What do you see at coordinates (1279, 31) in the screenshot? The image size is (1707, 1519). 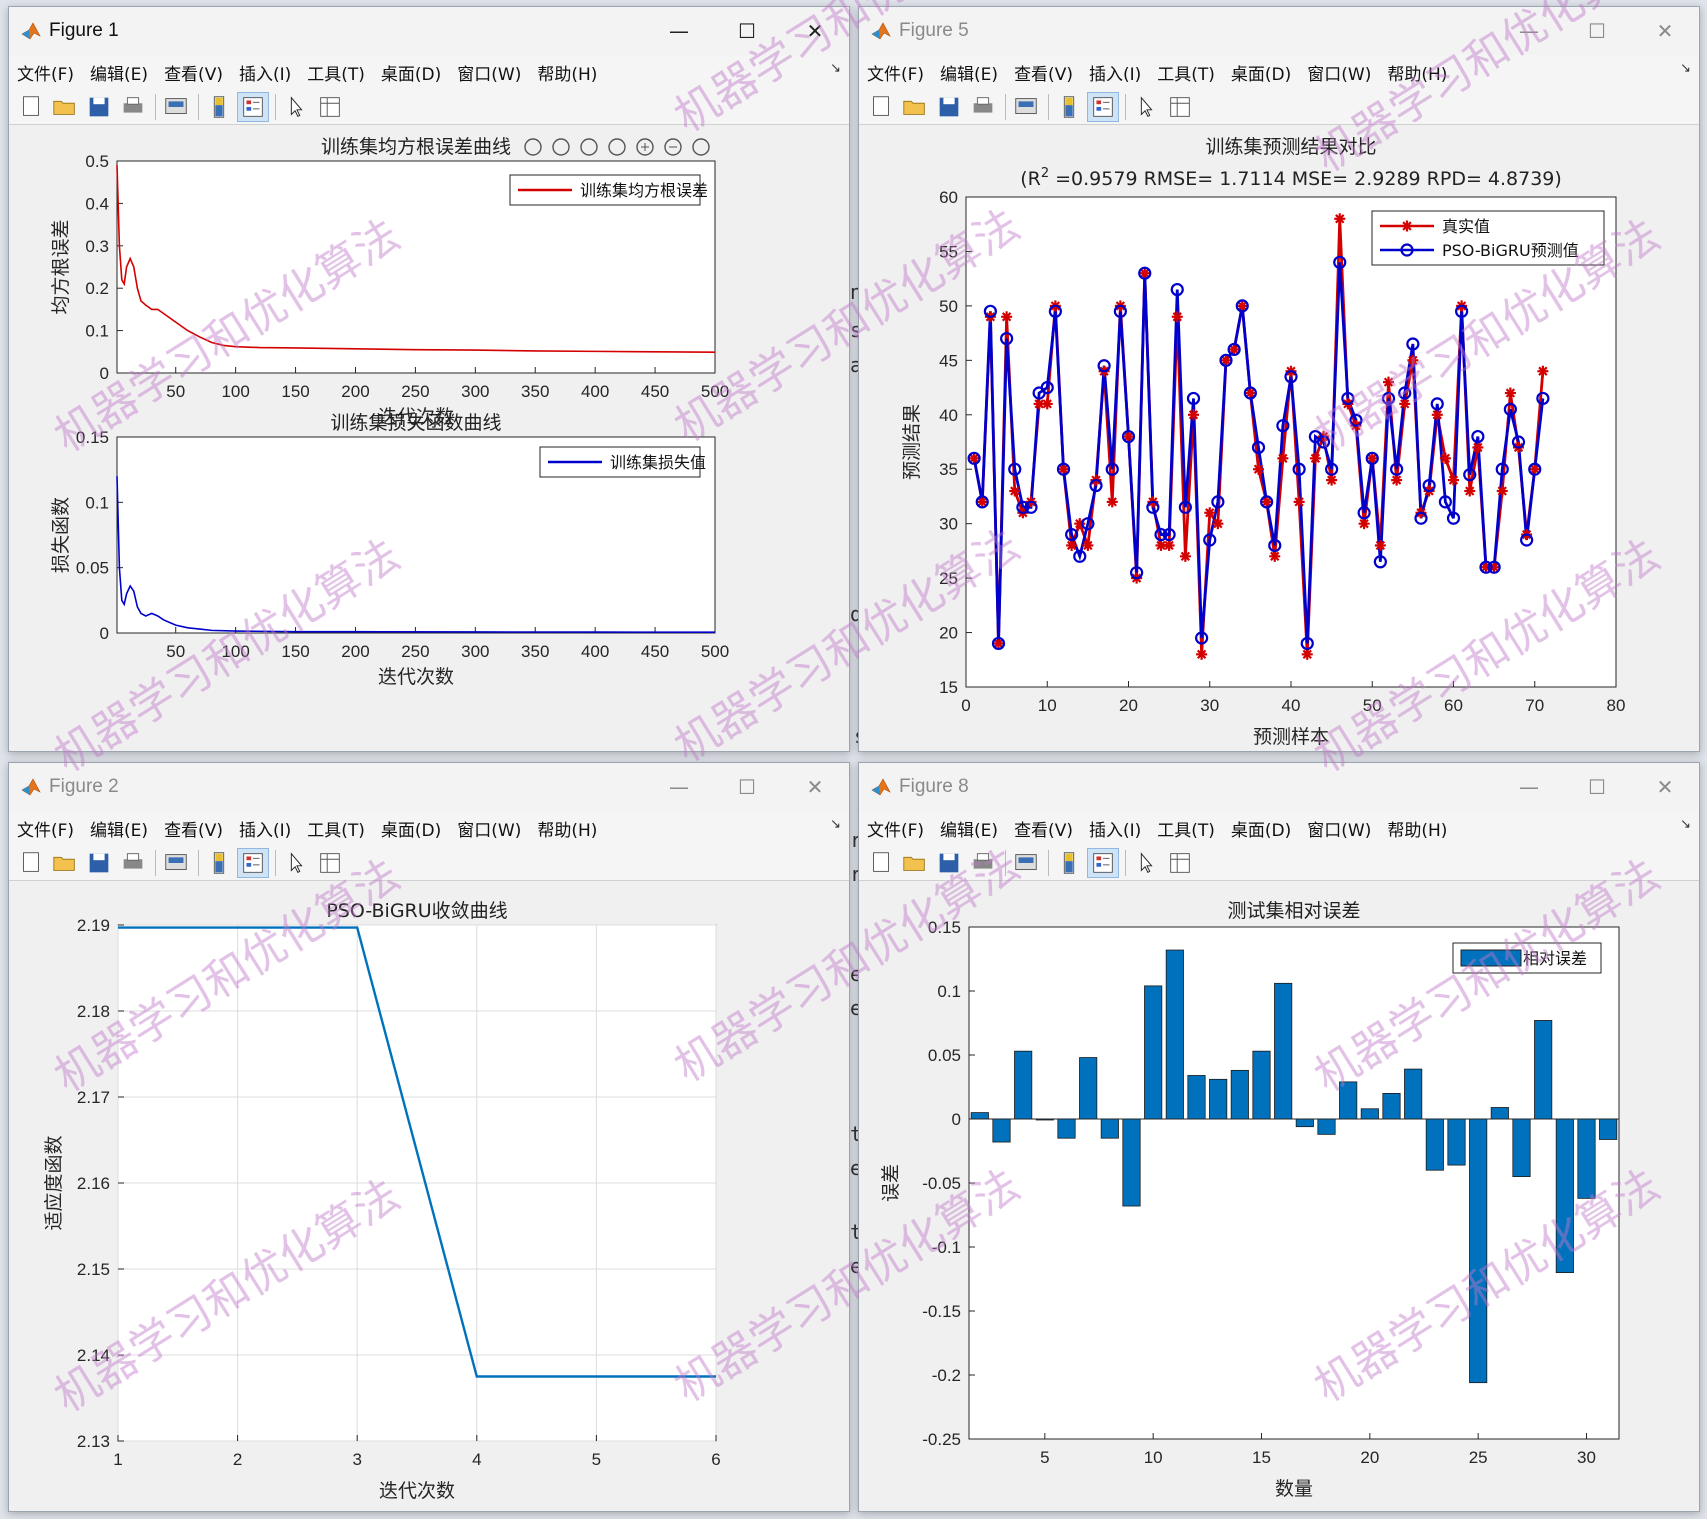 I see `title-bar: Figure 5 — ☐ ✕` at bounding box center [1279, 31].